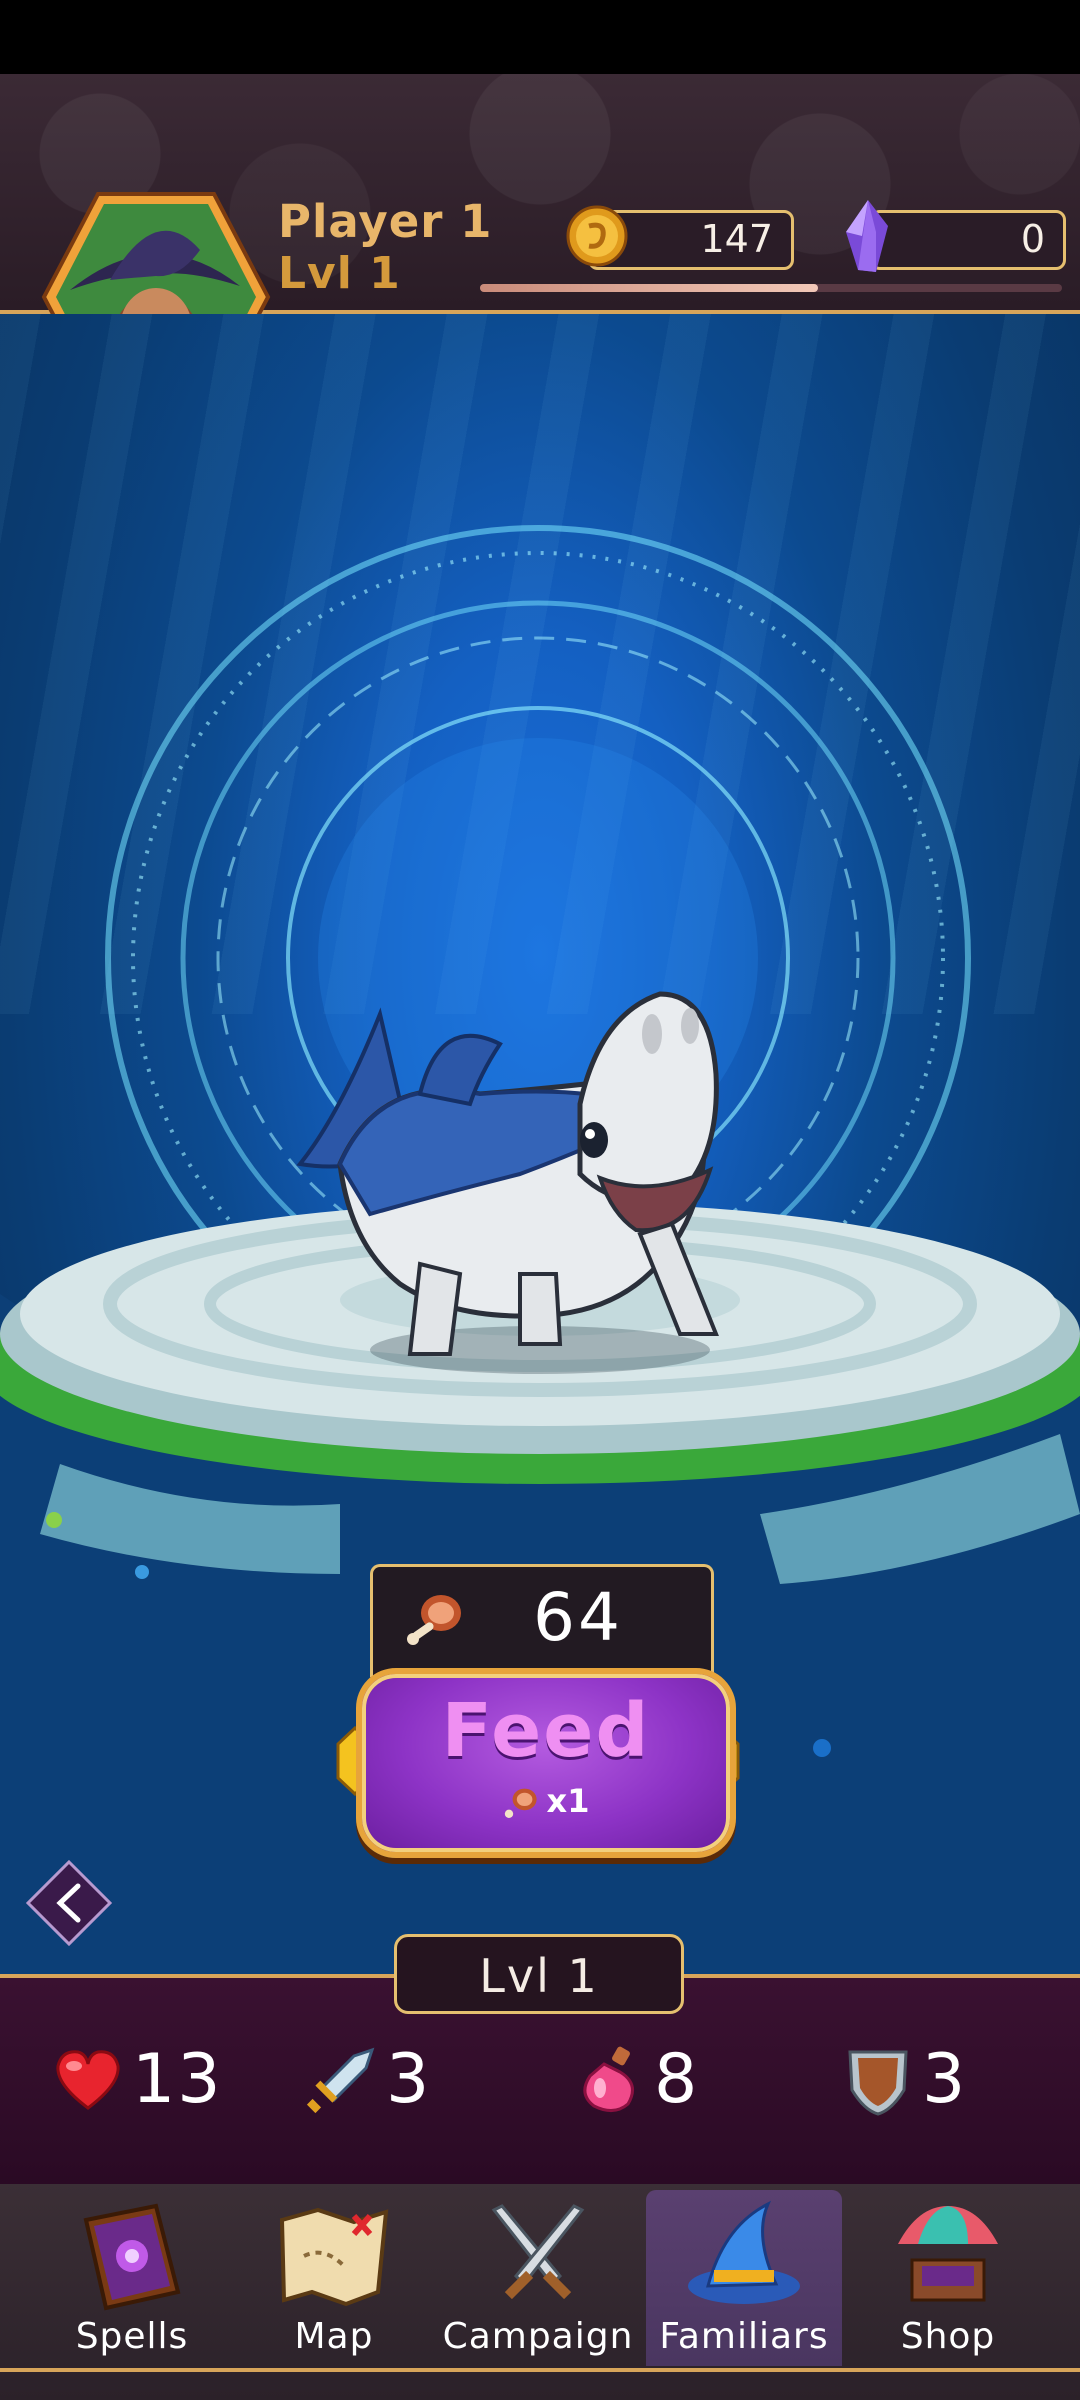 The image size is (1080, 2400). What do you see at coordinates (340, 2080) in the screenshot?
I see `sword-icon` at bounding box center [340, 2080].